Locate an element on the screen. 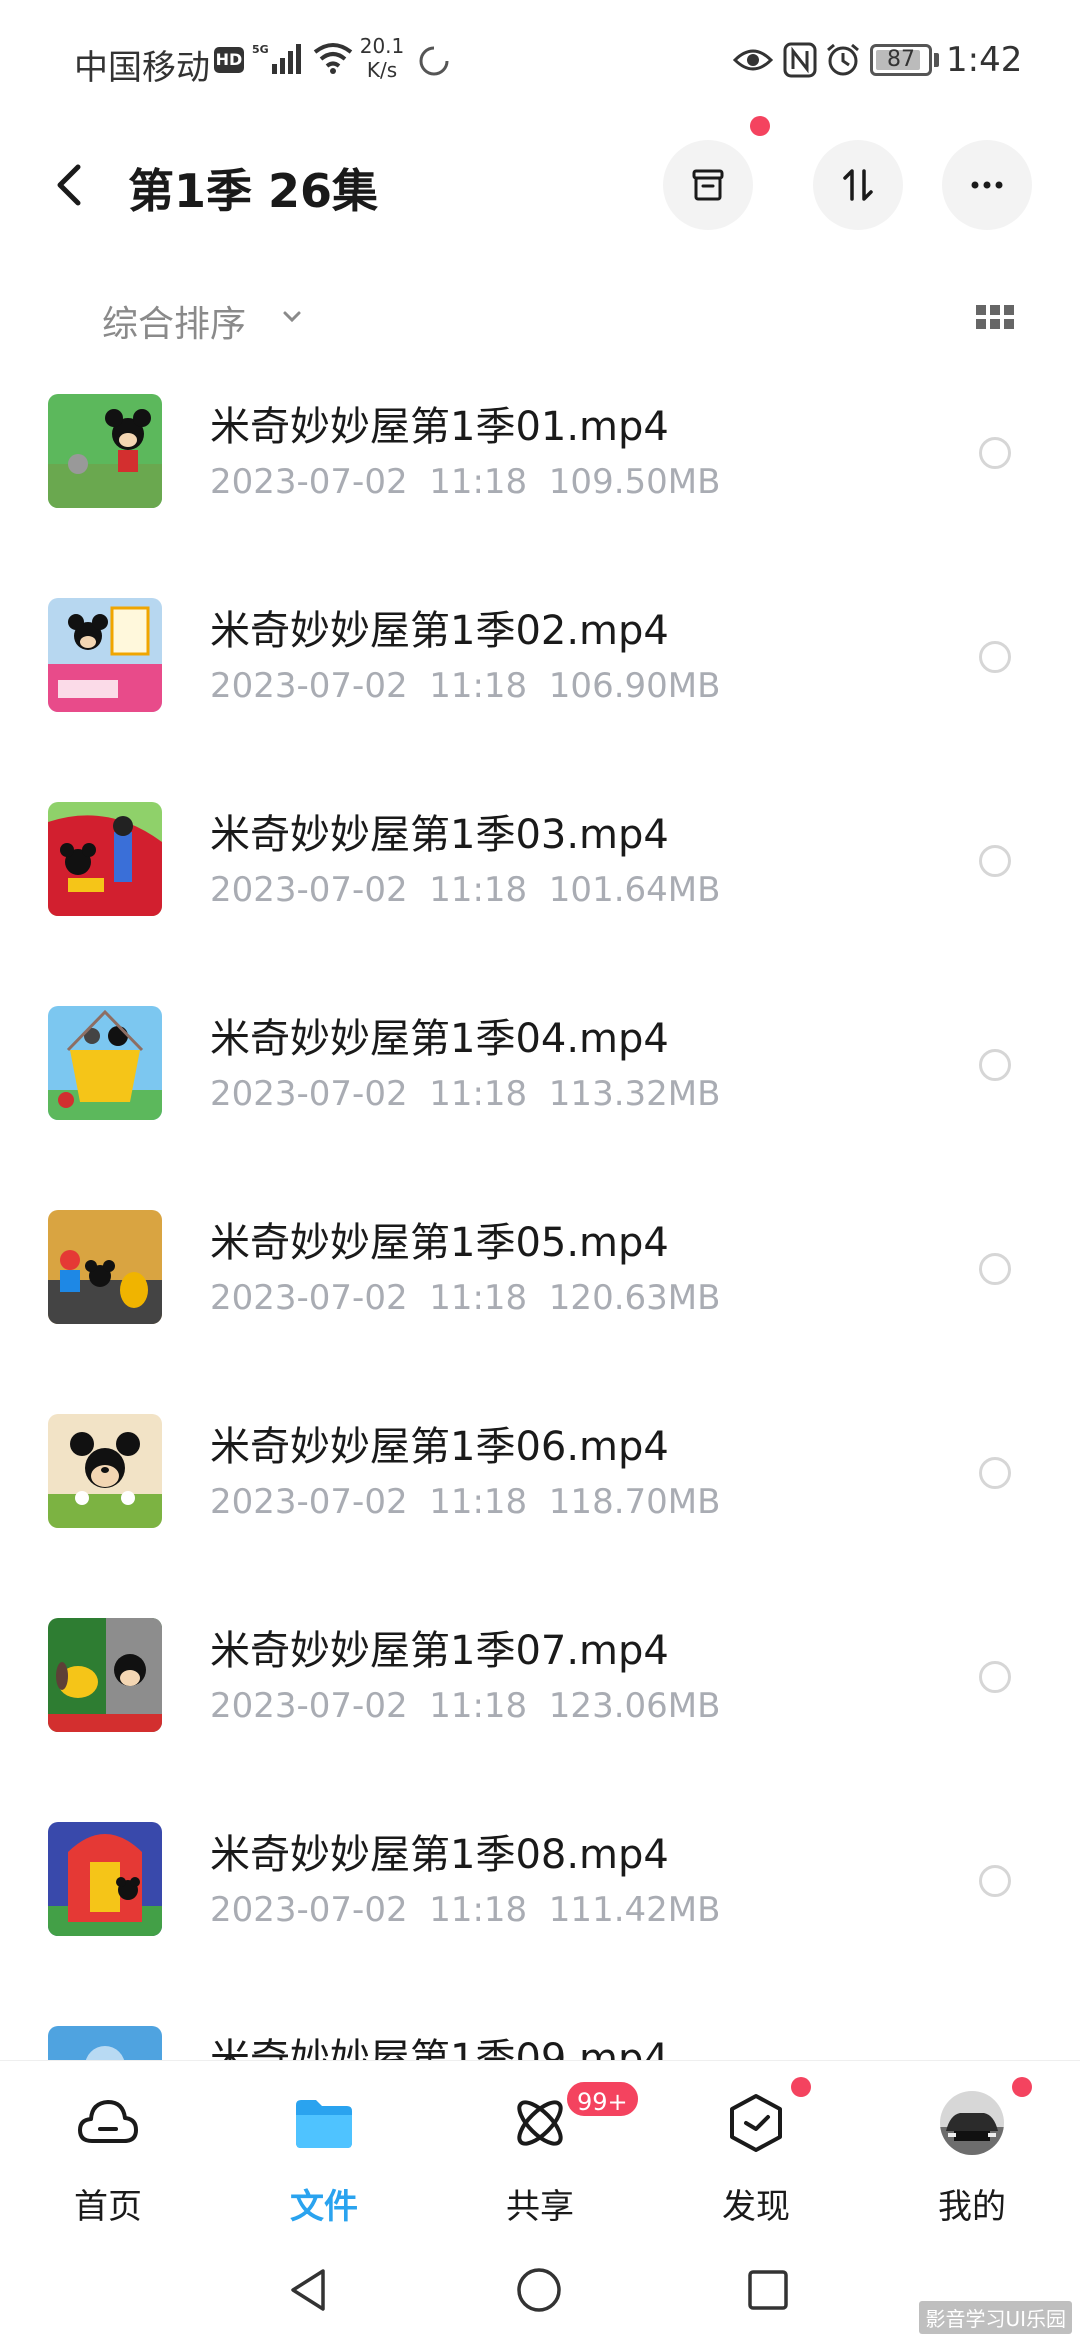 This screenshot has height=2340, width=1080. chevron-down-icon is located at coordinates (292, 317).